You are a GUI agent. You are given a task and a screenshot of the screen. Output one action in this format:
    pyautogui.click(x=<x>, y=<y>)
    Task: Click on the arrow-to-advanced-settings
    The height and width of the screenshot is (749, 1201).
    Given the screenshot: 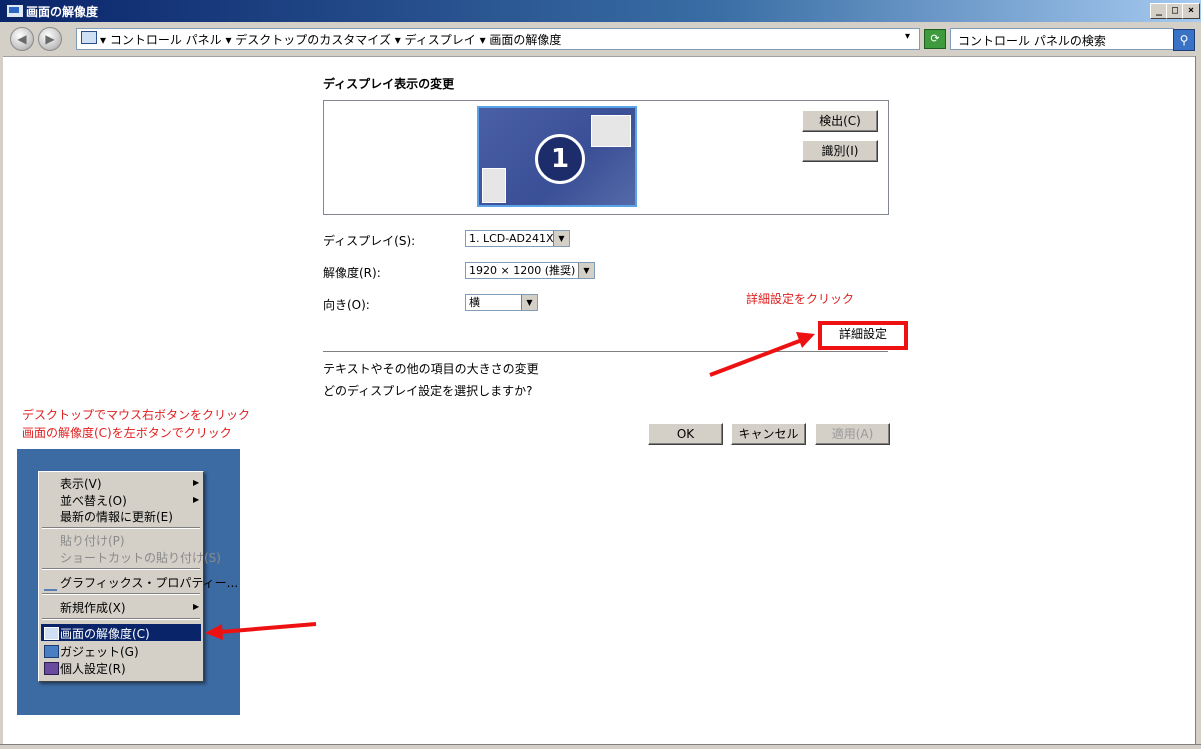 What is the action you would take?
    pyautogui.click(x=762, y=354)
    